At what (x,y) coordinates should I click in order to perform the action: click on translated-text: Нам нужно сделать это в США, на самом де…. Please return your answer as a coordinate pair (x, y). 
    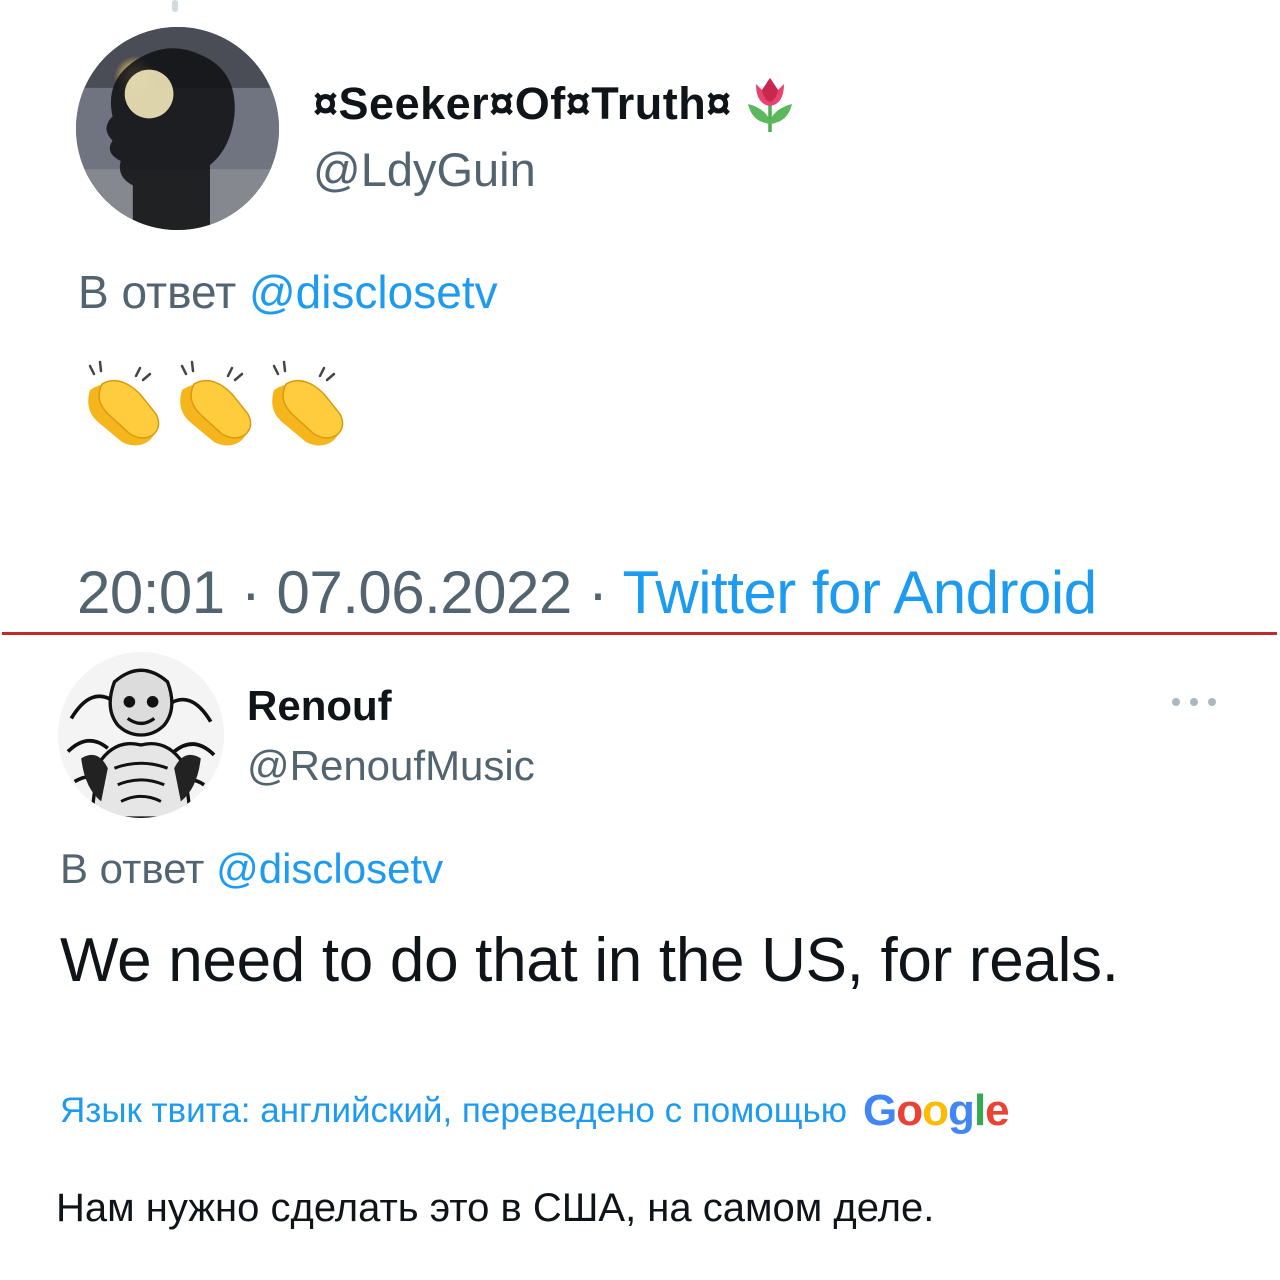
    Looking at the image, I should click on (495, 1208).